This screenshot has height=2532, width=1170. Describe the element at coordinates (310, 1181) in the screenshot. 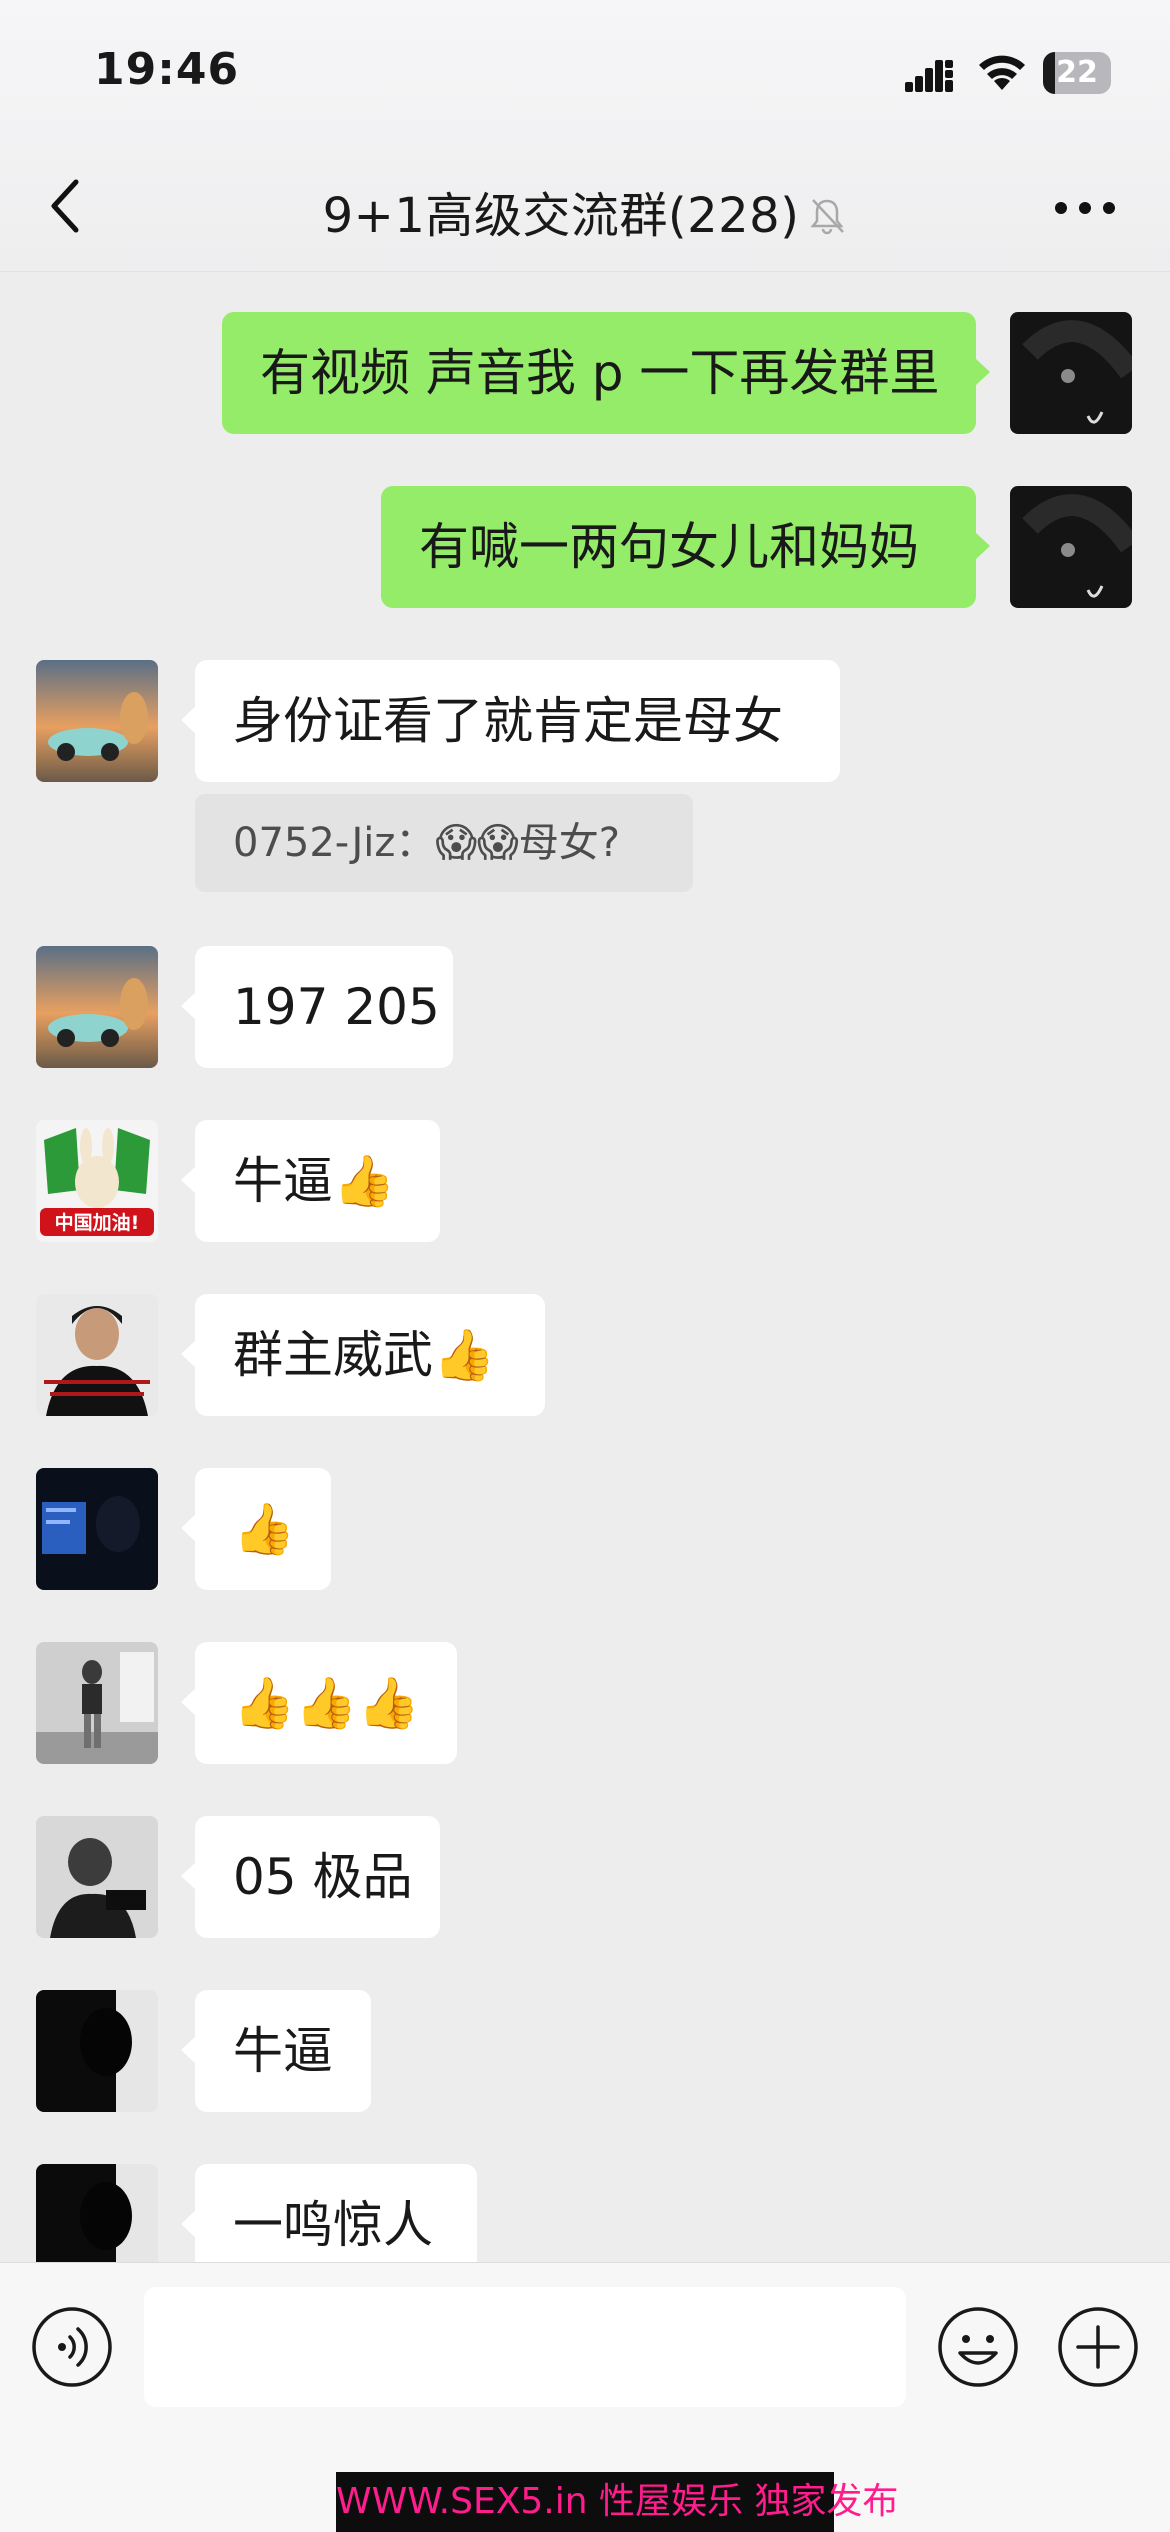

I see `message-bubble-incoming: 牛逼👍` at that location.